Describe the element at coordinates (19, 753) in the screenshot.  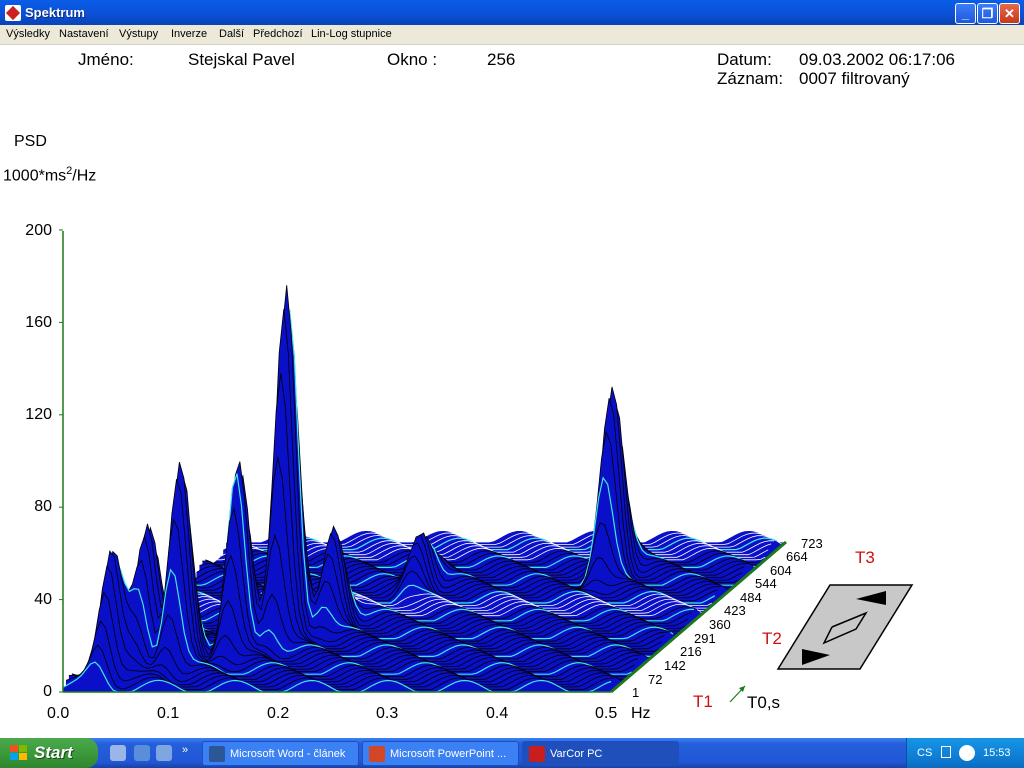
I see `windows-logo-icon` at that location.